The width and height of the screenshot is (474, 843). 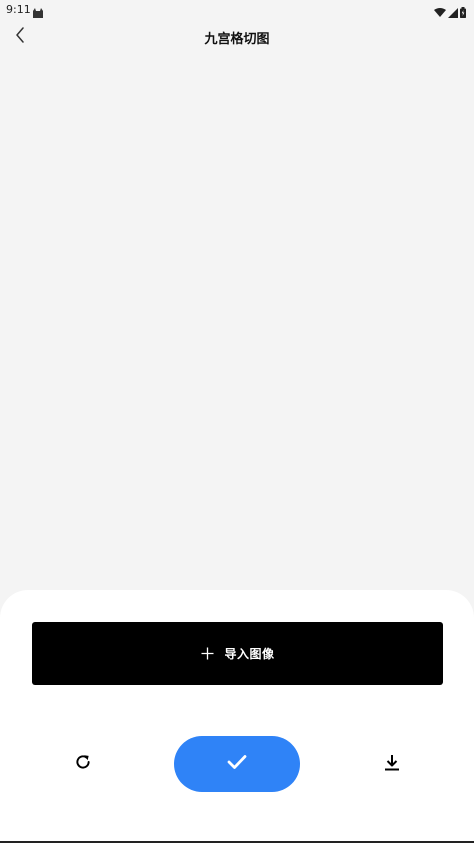 What do you see at coordinates (237, 10) in the screenshot?
I see `status-bar: 9:11` at bounding box center [237, 10].